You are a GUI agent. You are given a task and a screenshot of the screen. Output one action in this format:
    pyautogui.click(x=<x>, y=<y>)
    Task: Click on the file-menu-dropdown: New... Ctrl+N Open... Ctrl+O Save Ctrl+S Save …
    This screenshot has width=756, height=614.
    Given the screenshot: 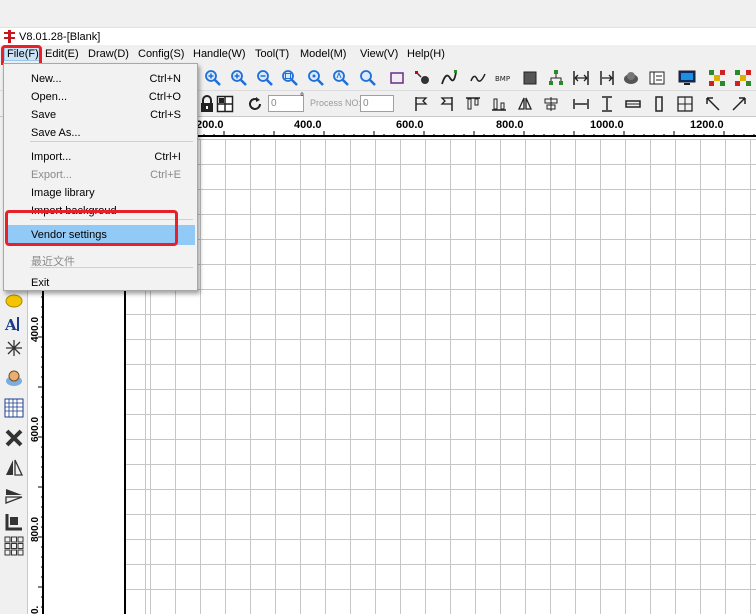 What is the action you would take?
    pyautogui.click(x=100, y=177)
    